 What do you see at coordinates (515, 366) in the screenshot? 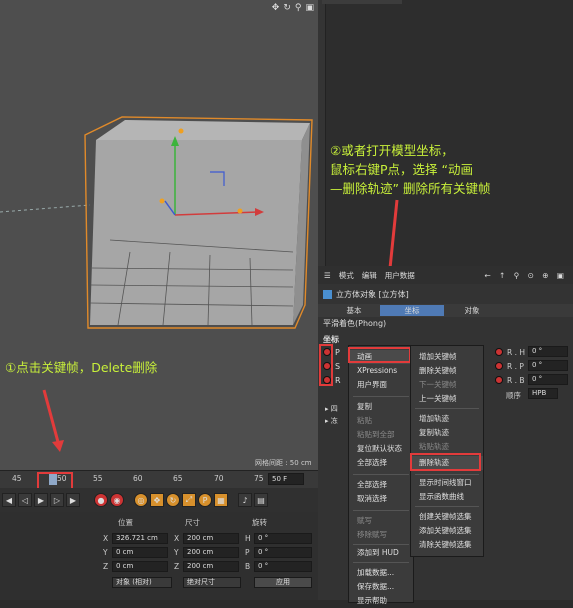
I see `rp-label: R . P` at bounding box center [515, 366].